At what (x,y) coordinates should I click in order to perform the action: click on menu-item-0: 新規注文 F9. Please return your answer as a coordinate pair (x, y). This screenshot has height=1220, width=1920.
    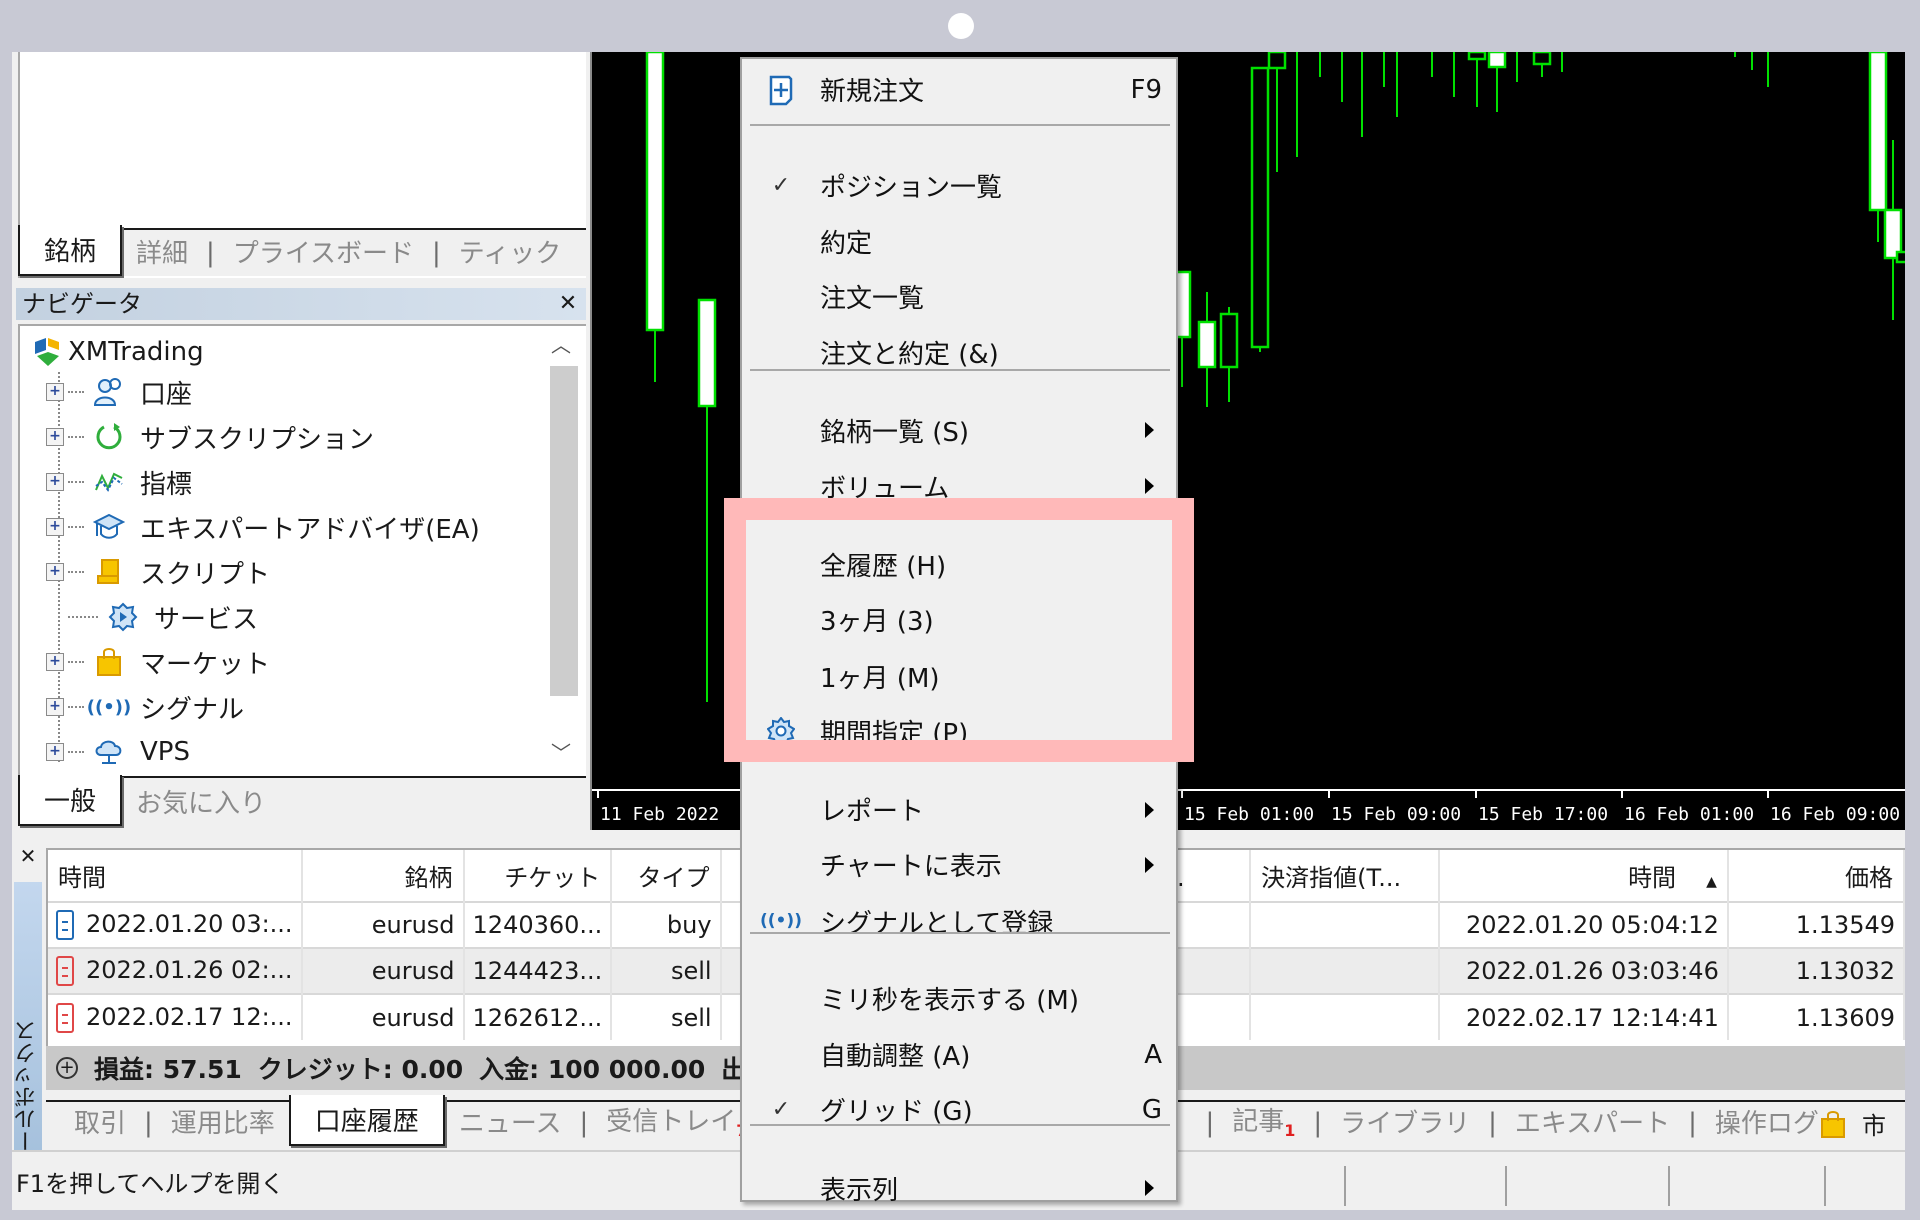
    Looking at the image, I should click on (959, 90).